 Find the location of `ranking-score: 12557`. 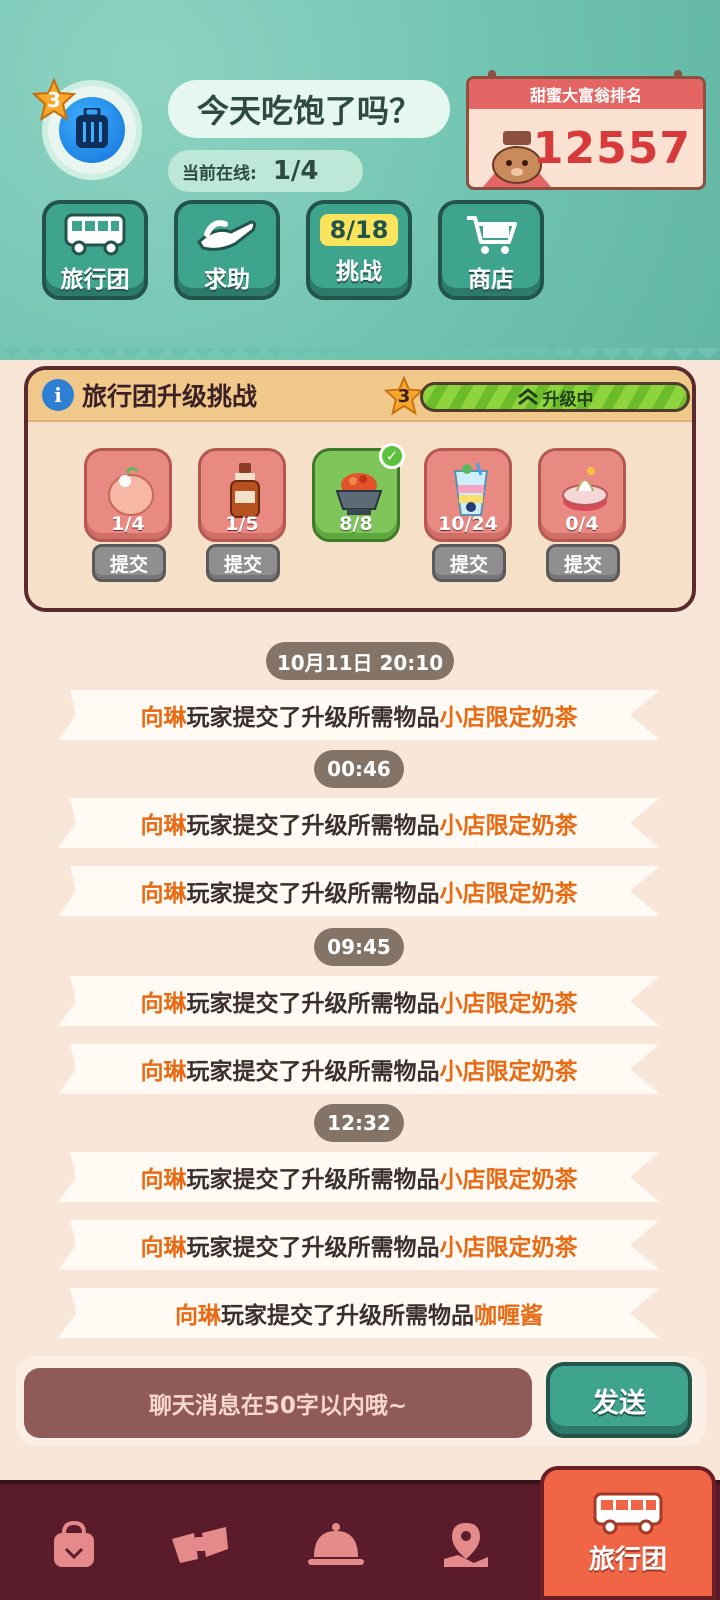

ranking-score: 12557 is located at coordinates (611, 148).